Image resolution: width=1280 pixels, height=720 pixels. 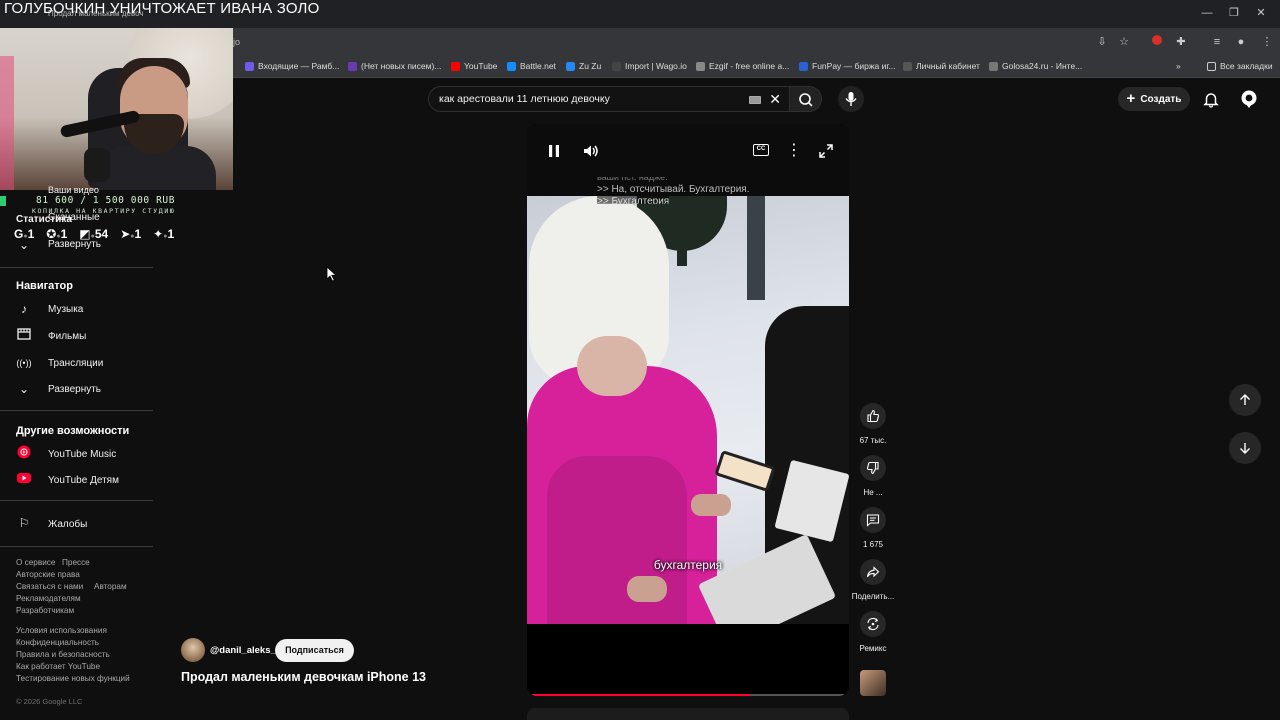 I want to click on bookmark-item: Battle.net, so click(x=531, y=66).